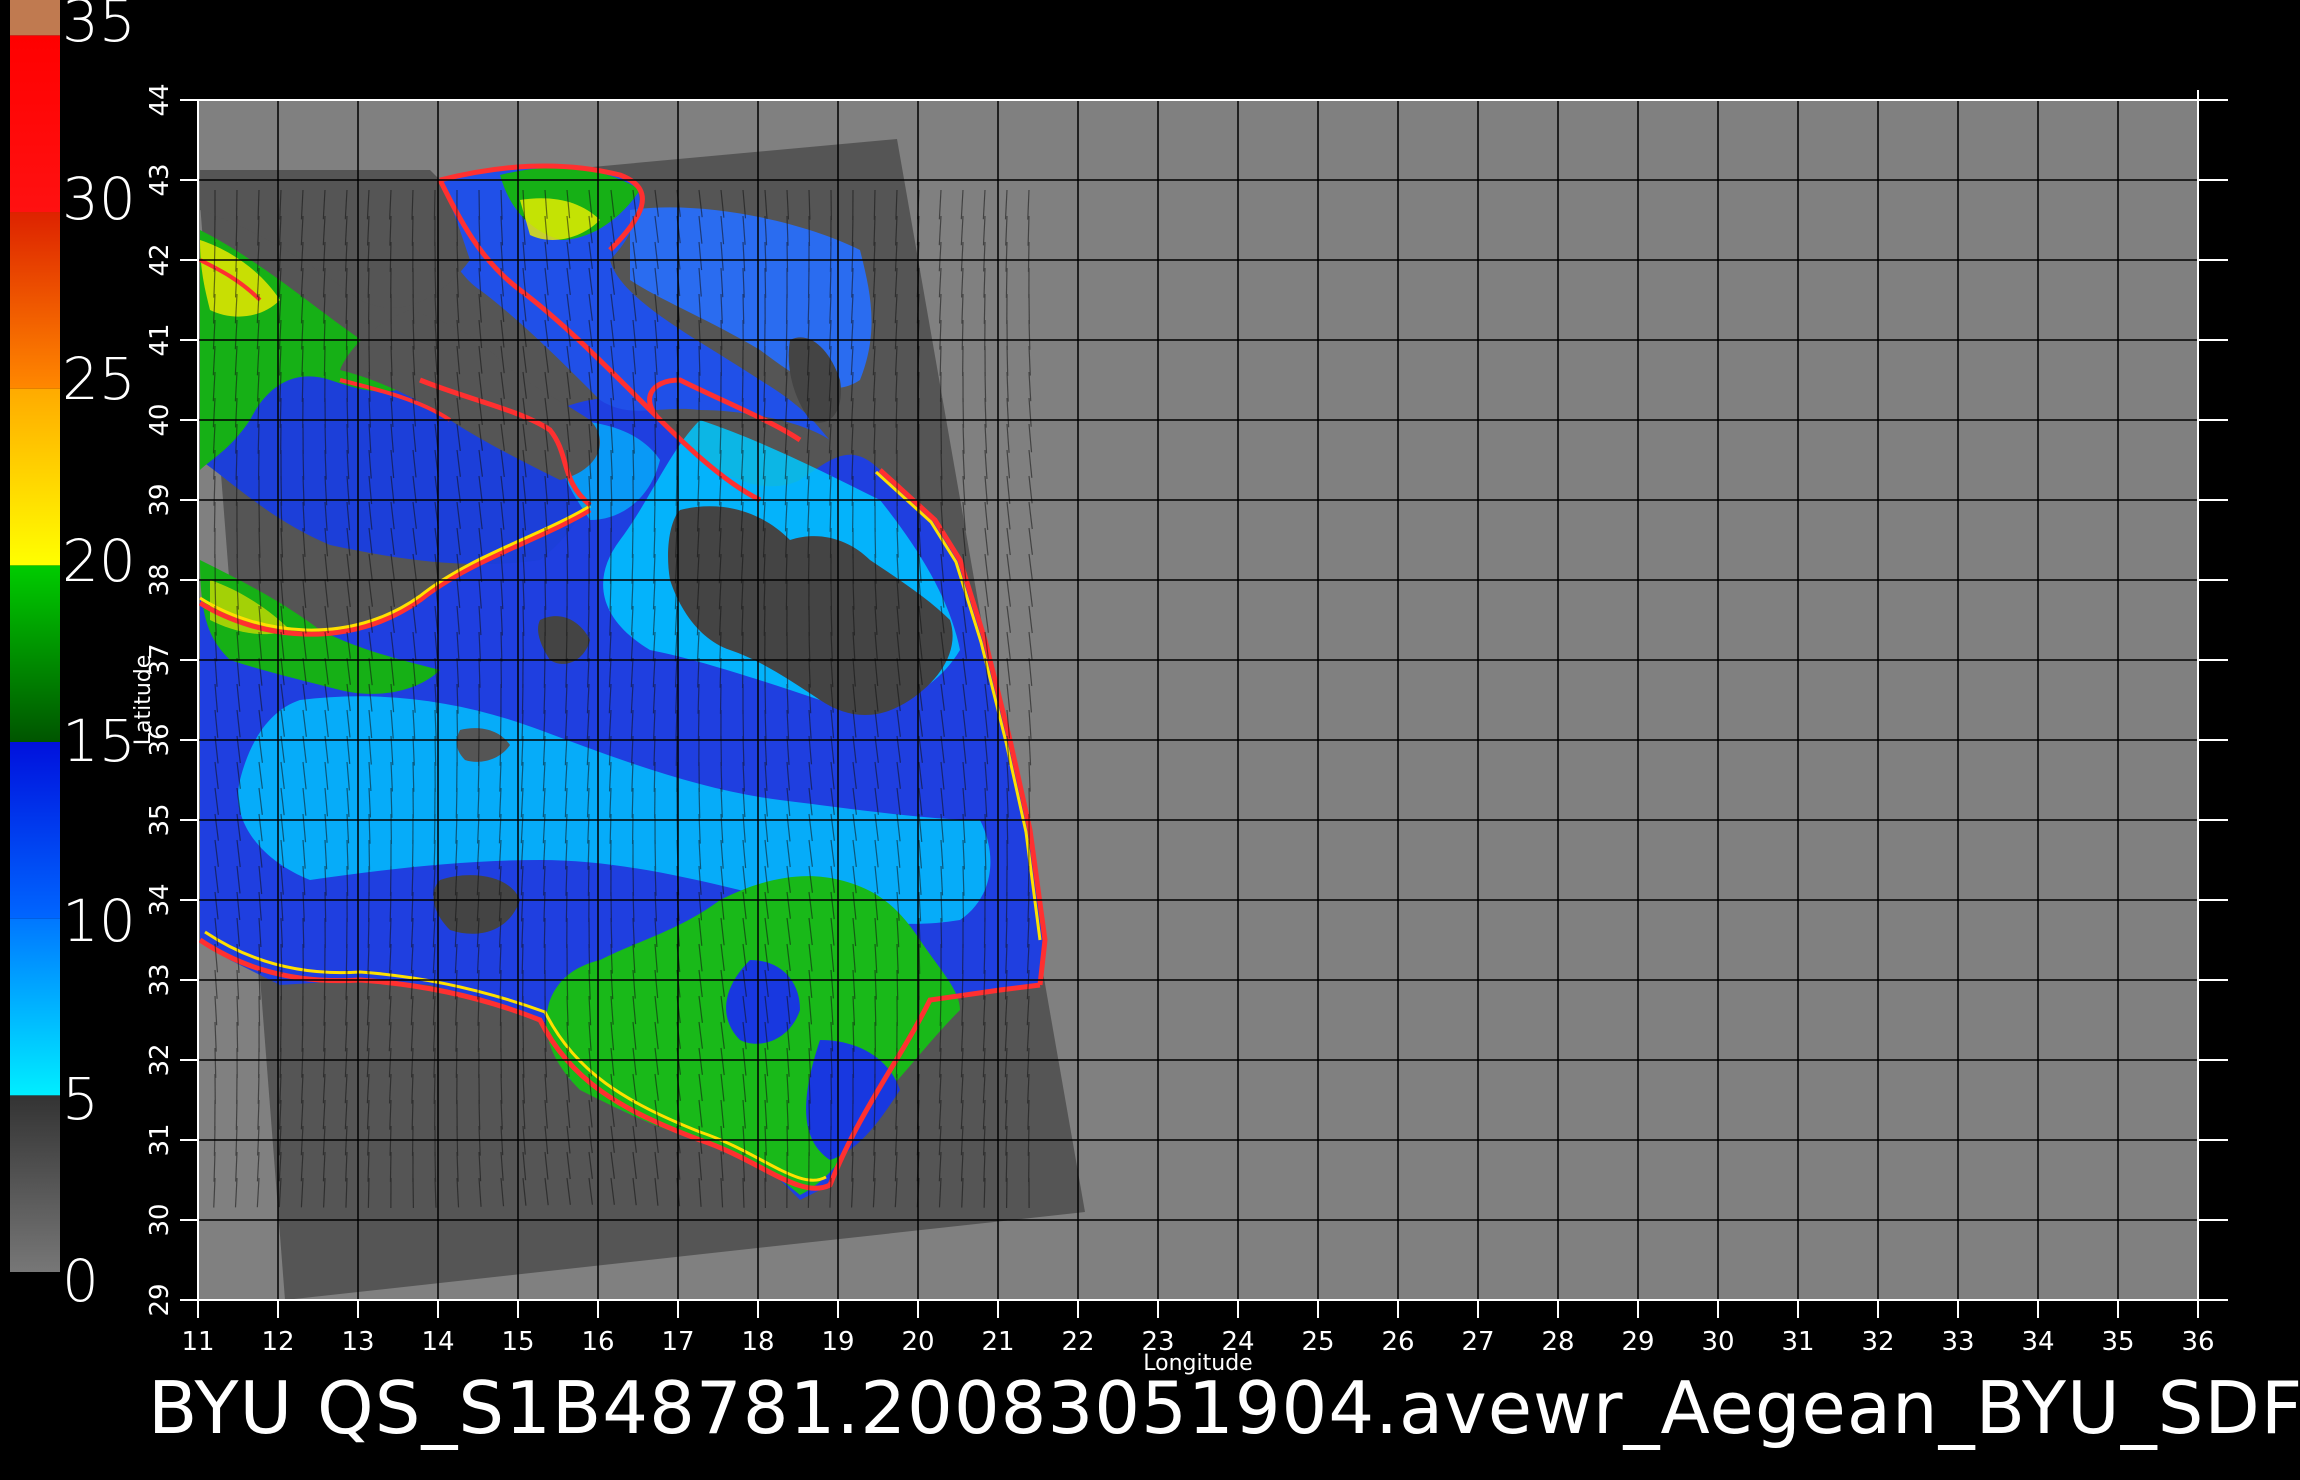 This screenshot has width=2300, height=1480. What do you see at coordinates (160, 1299) in the screenshot?
I see `lat-tick-label: 29` at bounding box center [160, 1299].